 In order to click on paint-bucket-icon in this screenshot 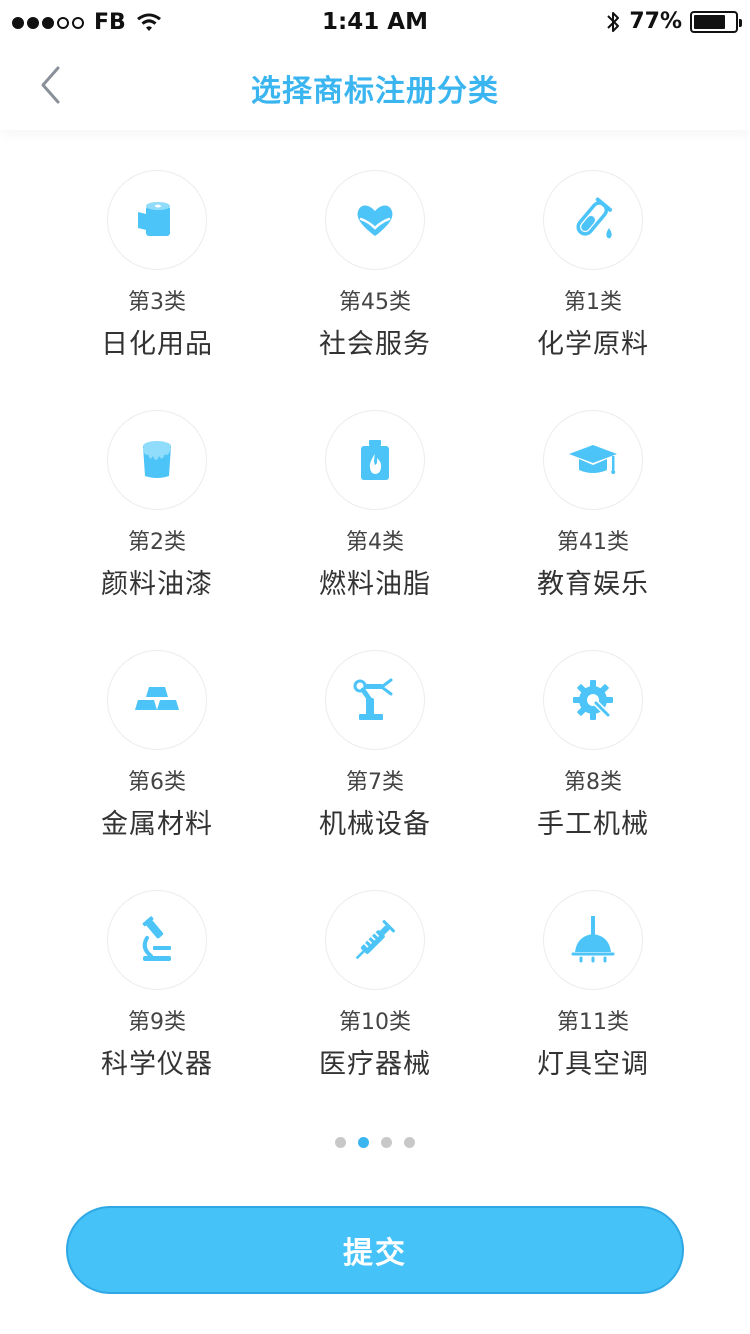, I will do `click(157, 459)`.